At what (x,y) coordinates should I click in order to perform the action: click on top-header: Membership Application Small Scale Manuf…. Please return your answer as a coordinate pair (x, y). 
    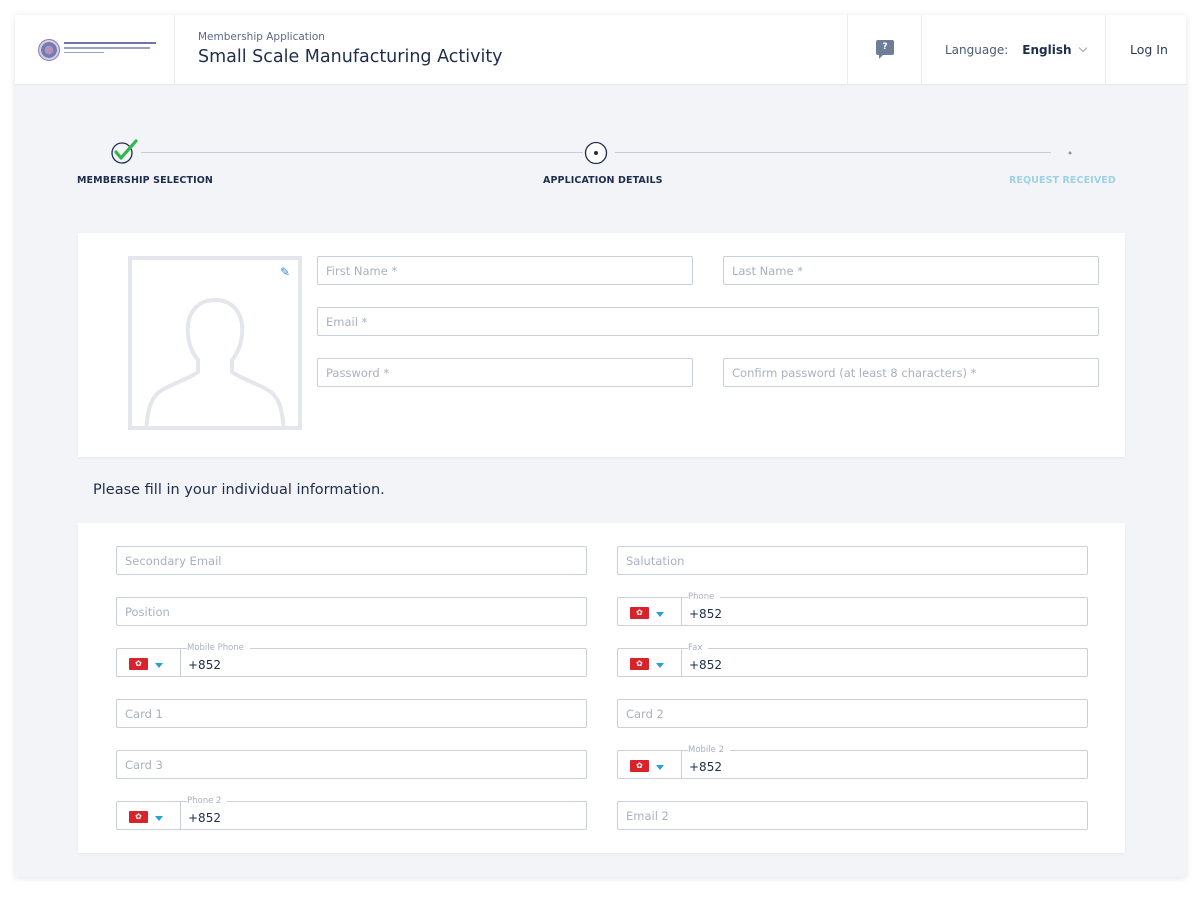
    Looking at the image, I should click on (600, 50).